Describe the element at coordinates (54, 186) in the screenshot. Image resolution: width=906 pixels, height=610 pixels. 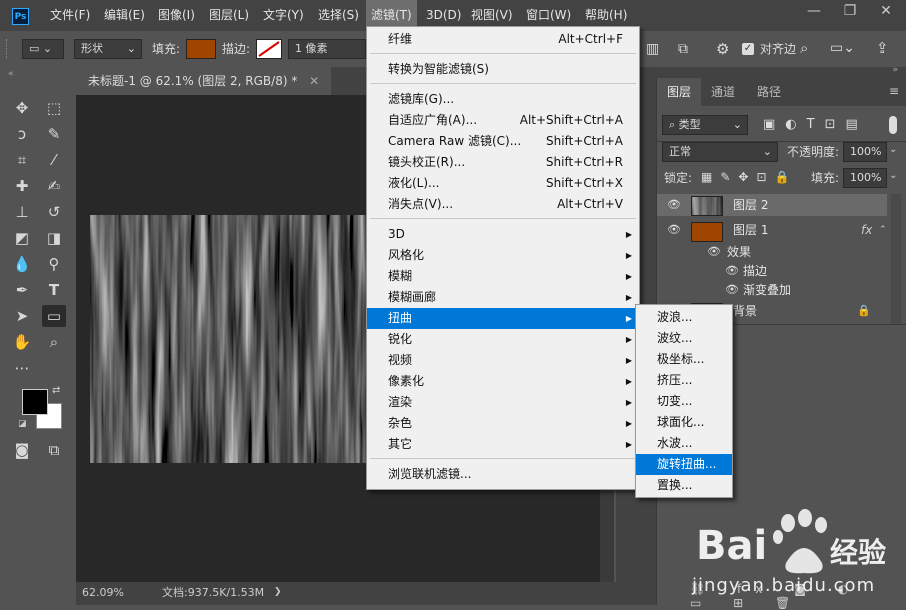
I see `brush-tool-icon: ✍` at that location.